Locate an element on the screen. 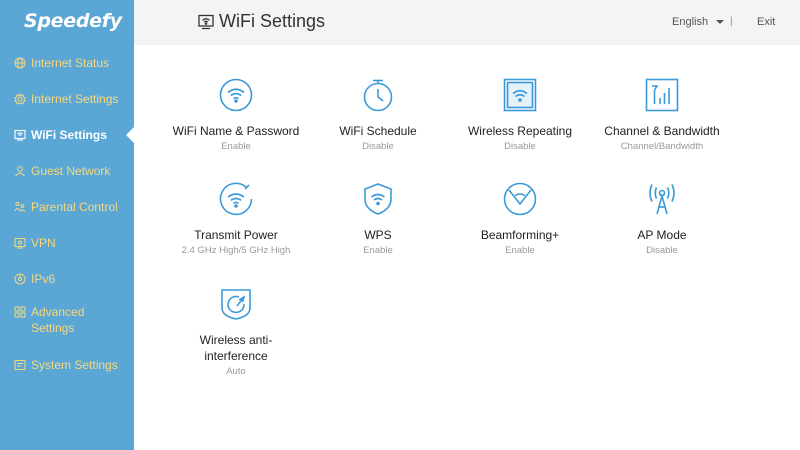 The height and width of the screenshot is (450, 800). settings-gear-icon is located at coordinates (20, 99).